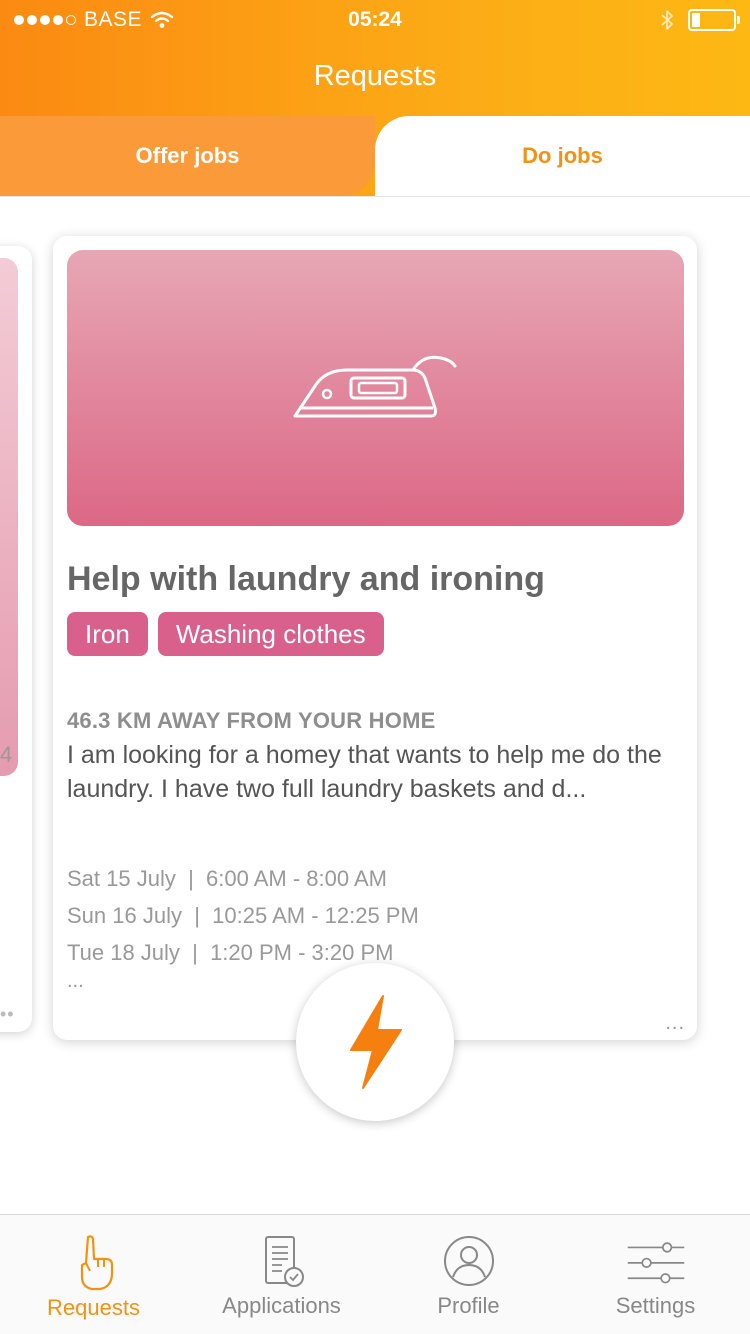  Describe the element at coordinates (375, 98) in the screenshot. I see `app-header: BASE 05:24 Requests Offer jobs Do jobs` at that location.